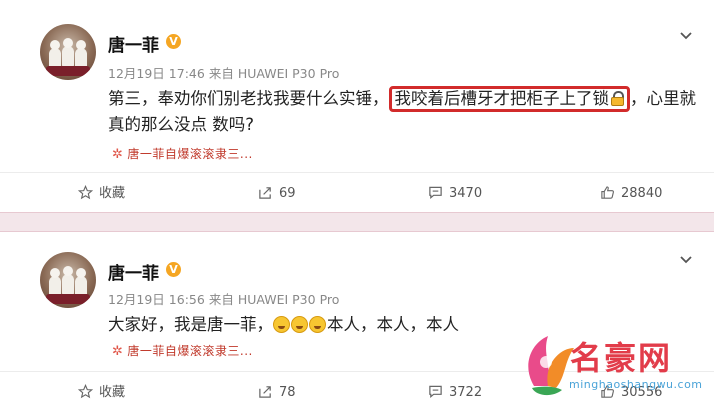 This screenshot has height=415, width=714. I want to click on comment-button: 3722, so click(455, 393).